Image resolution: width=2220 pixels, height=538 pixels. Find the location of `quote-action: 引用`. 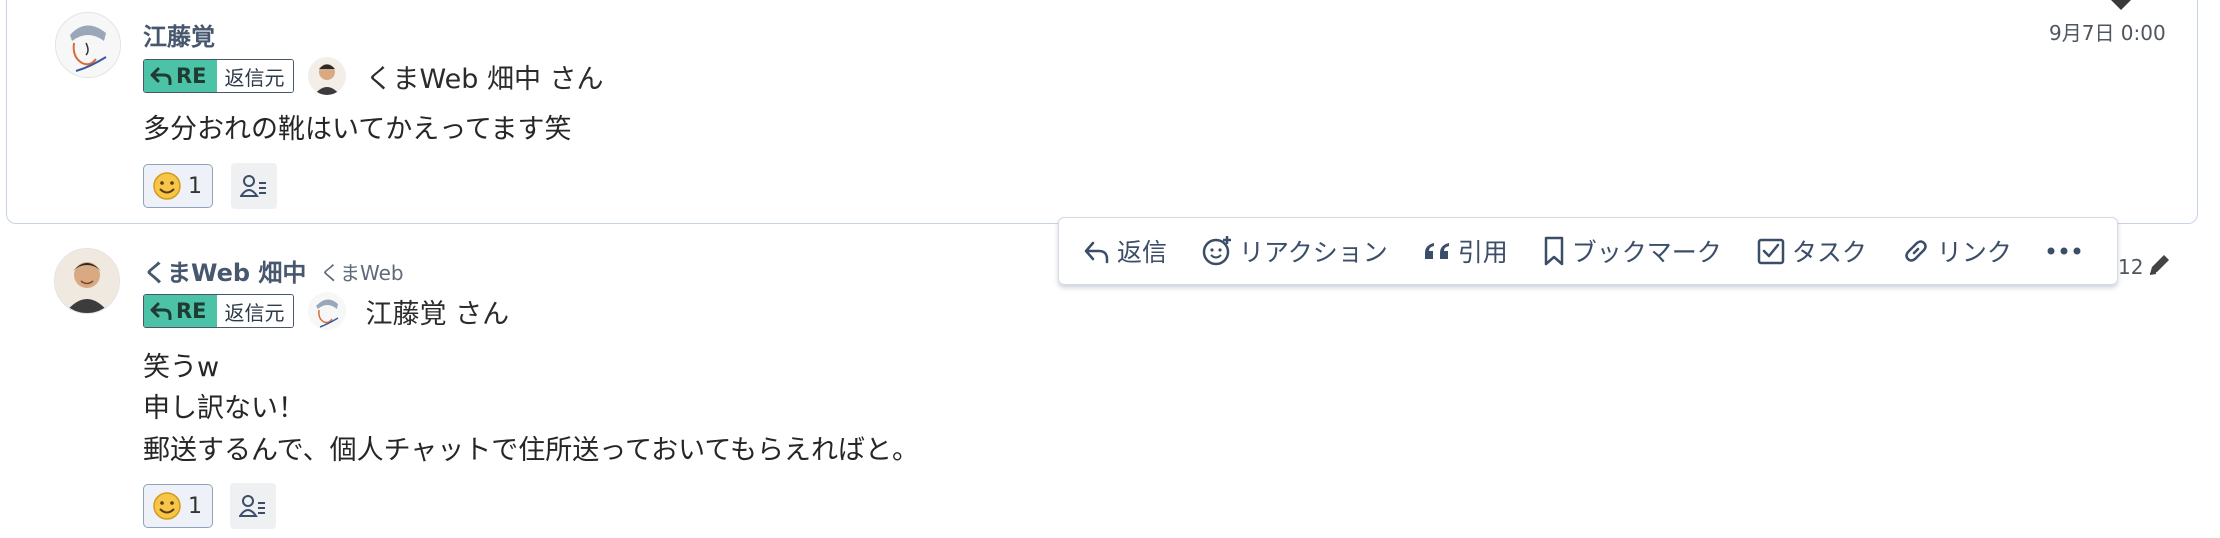

quote-action: 引用 is located at coordinates (1465, 251).